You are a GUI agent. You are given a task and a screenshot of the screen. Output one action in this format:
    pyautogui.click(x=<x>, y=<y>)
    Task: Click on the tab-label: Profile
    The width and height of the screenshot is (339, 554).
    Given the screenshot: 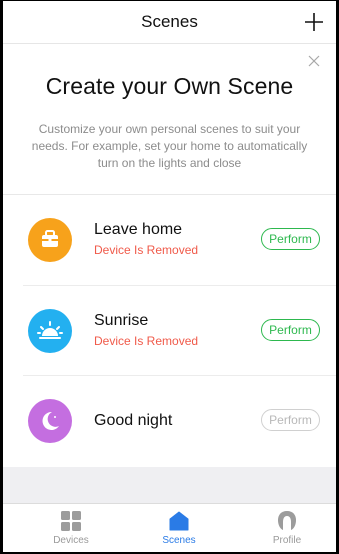 What is the action you would take?
    pyautogui.click(x=287, y=540)
    